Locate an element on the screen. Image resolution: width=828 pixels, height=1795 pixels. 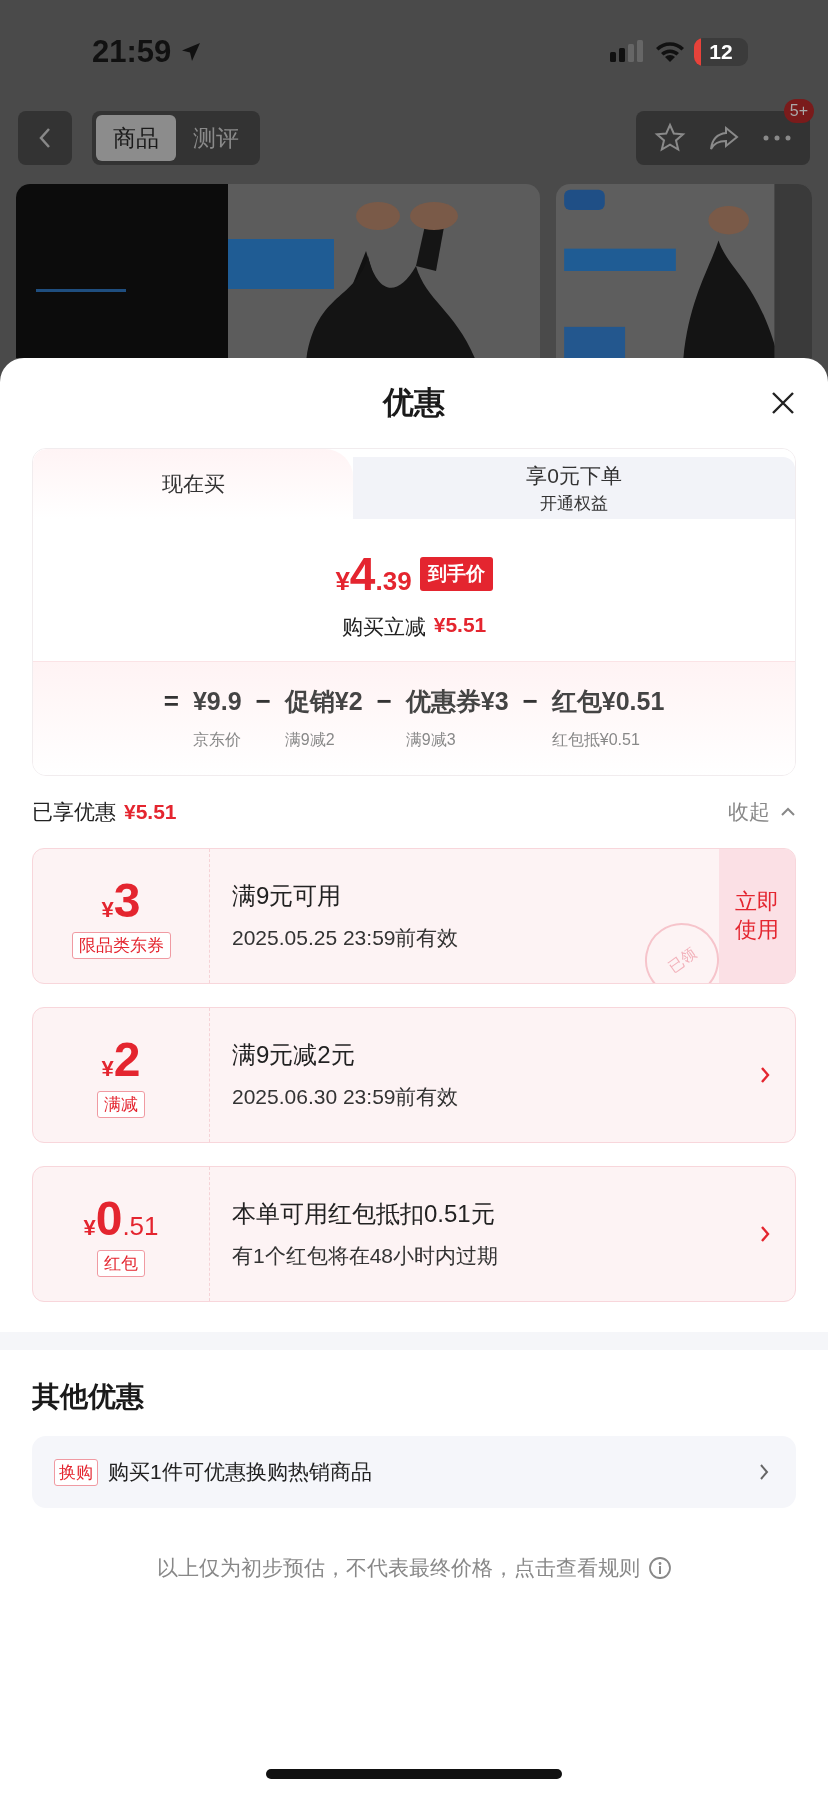
final-price: ¥4.39 is located at coordinates (373, 574).